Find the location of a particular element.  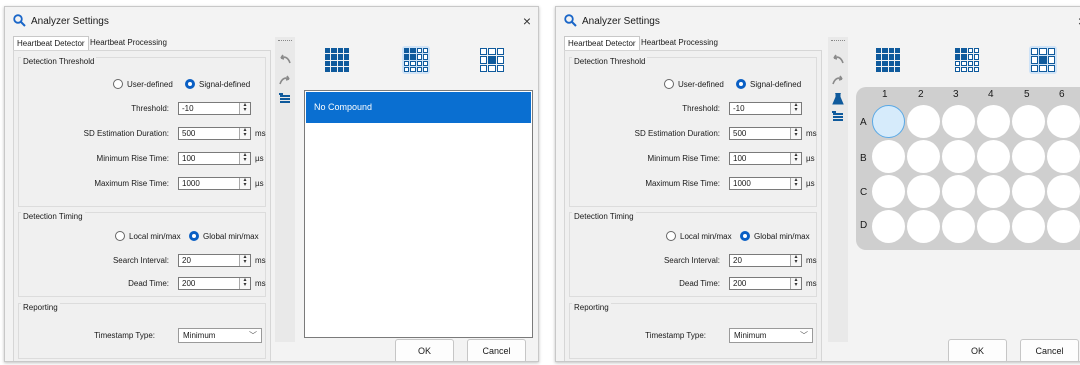

well-a3 is located at coordinates (958, 121).